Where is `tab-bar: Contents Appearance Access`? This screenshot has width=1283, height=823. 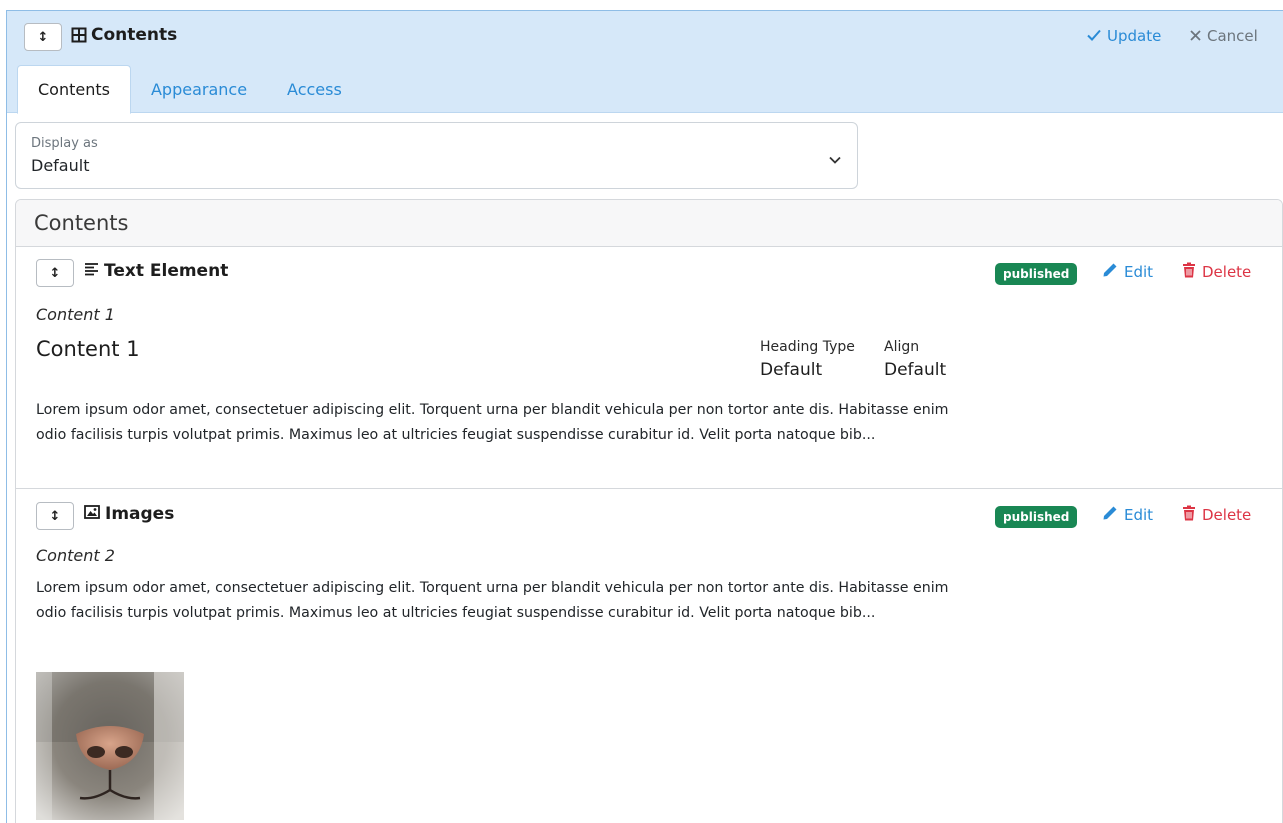
tab-bar: Contents Appearance Access is located at coordinates (189, 89).